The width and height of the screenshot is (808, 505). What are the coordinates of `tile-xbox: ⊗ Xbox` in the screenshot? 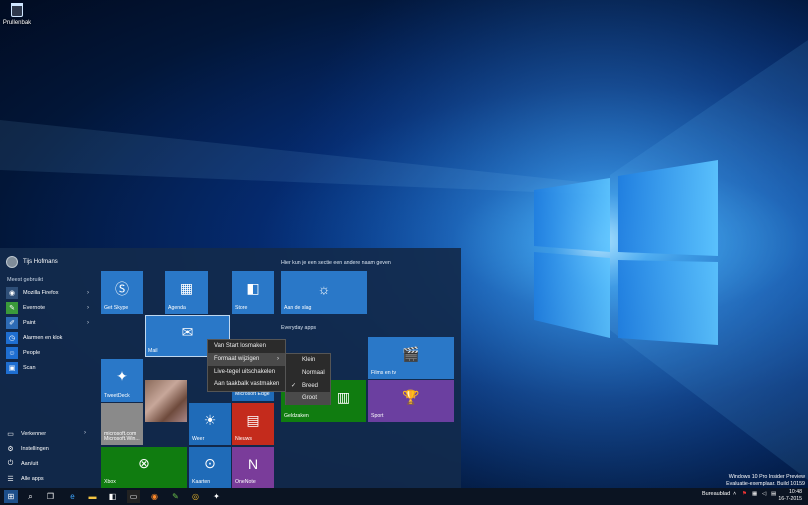 It's located at (144, 467).